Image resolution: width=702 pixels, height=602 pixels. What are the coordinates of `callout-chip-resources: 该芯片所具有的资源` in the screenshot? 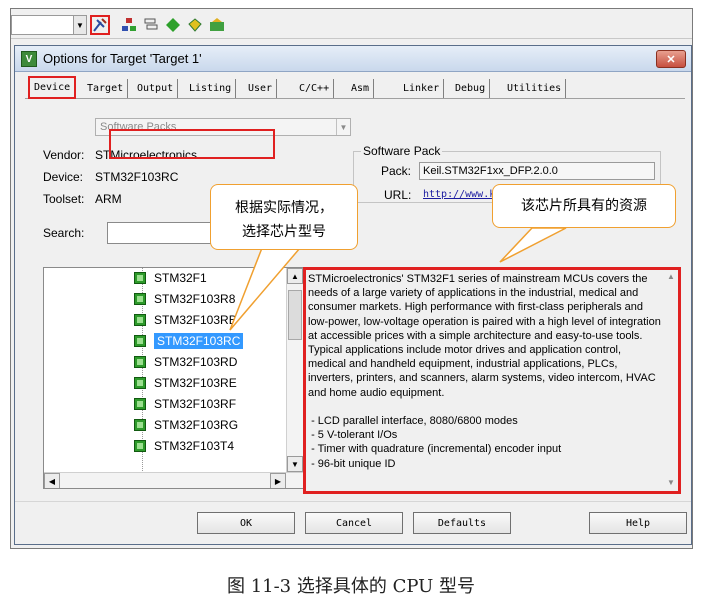 It's located at (584, 206).